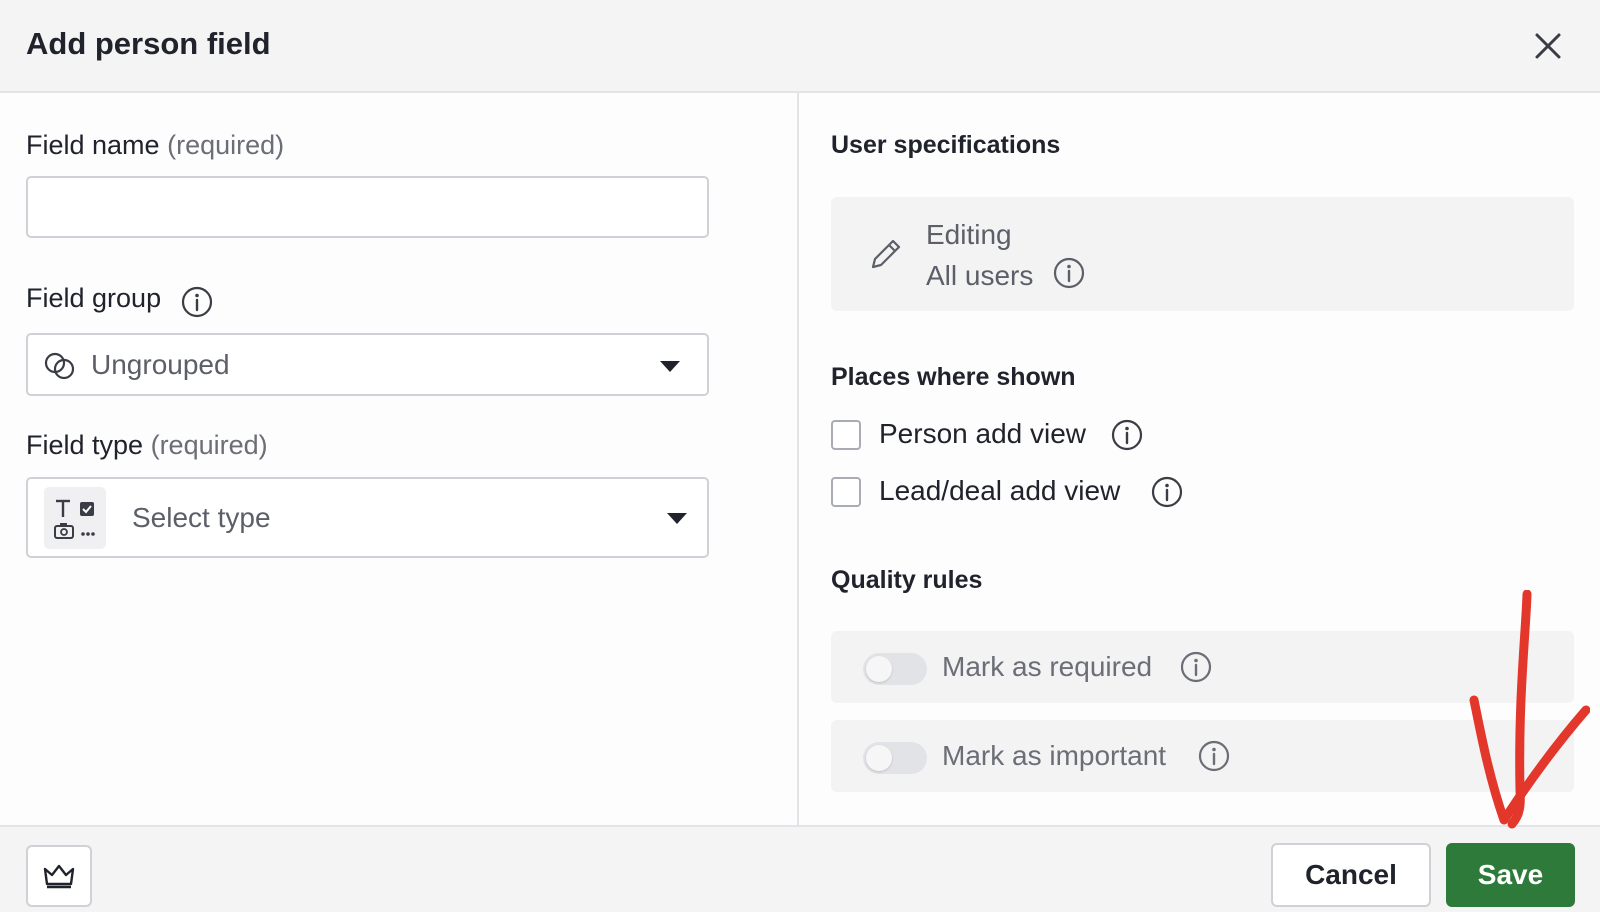 The width and height of the screenshot is (1600, 912). Describe the element at coordinates (983, 433) in the screenshot. I see `person-add-view-label: Person add view` at that location.